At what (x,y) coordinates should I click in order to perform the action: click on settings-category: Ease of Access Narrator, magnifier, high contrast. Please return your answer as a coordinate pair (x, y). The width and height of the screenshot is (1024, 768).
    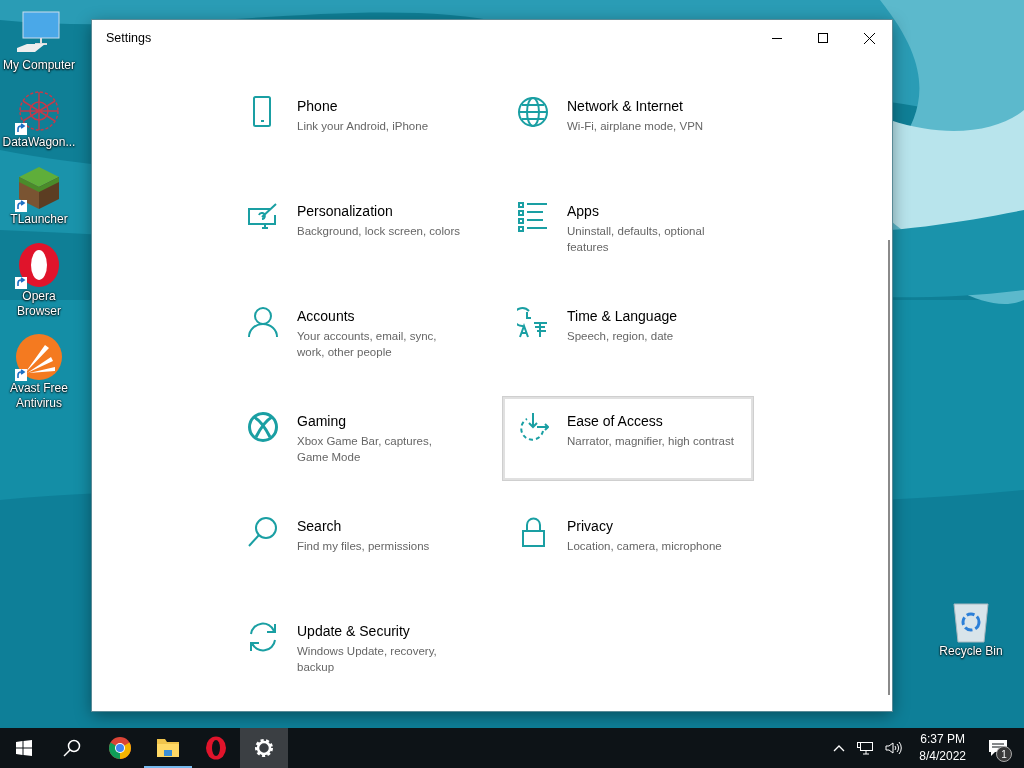
    Looking at the image, I should click on (628, 438).